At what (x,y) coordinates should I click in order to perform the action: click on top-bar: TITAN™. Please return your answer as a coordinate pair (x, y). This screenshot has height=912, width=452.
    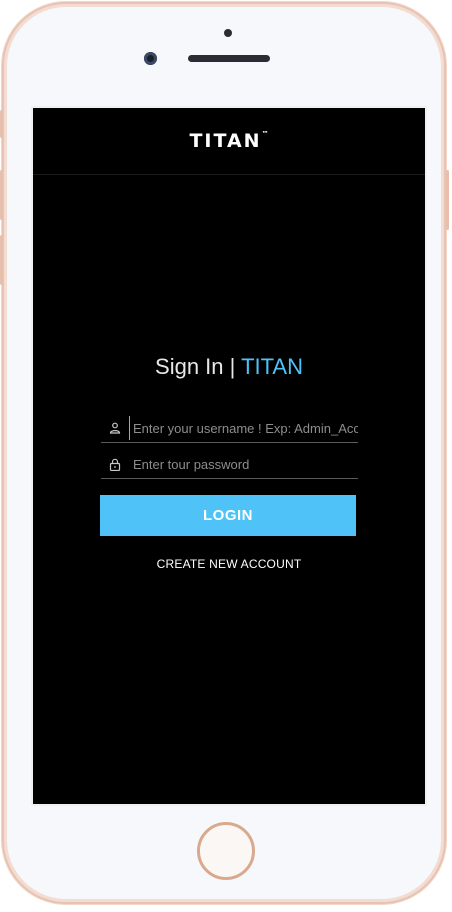
    Looking at the image, I should click on (229, 141).